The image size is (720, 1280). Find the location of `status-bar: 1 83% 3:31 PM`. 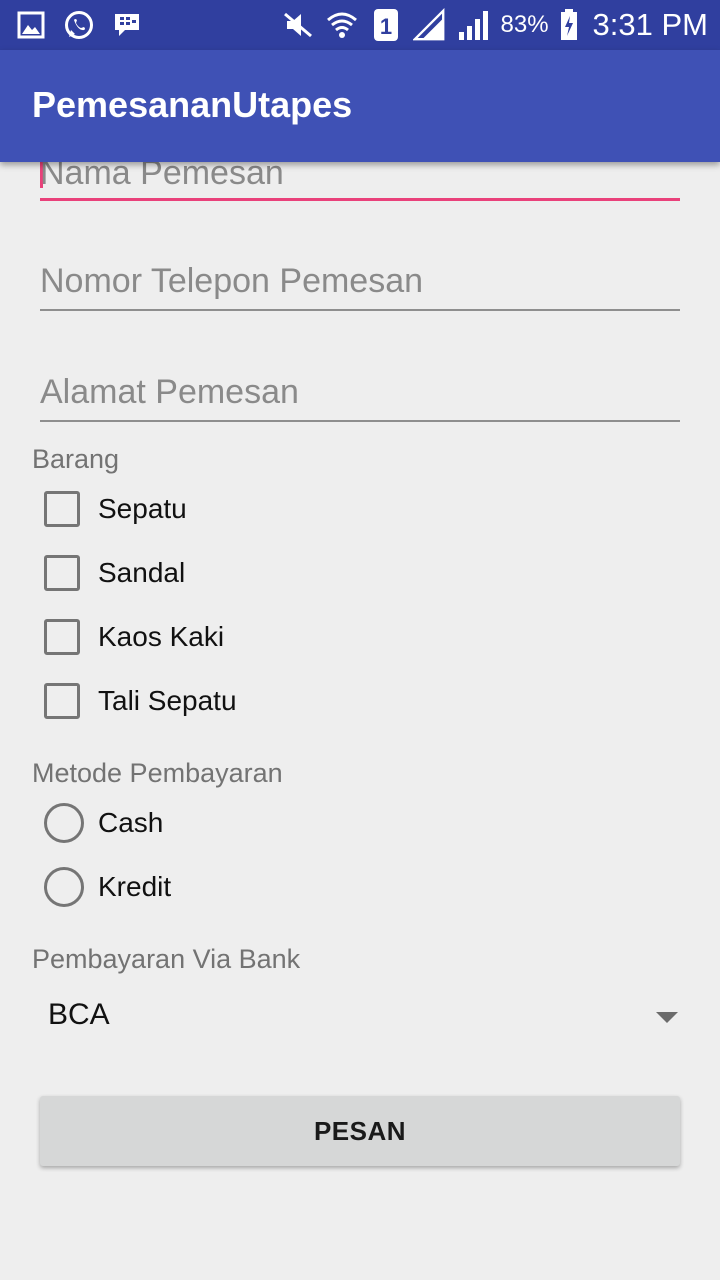

status-bar: 1 83% 3:31 PM is located at coordinates (360, 25).